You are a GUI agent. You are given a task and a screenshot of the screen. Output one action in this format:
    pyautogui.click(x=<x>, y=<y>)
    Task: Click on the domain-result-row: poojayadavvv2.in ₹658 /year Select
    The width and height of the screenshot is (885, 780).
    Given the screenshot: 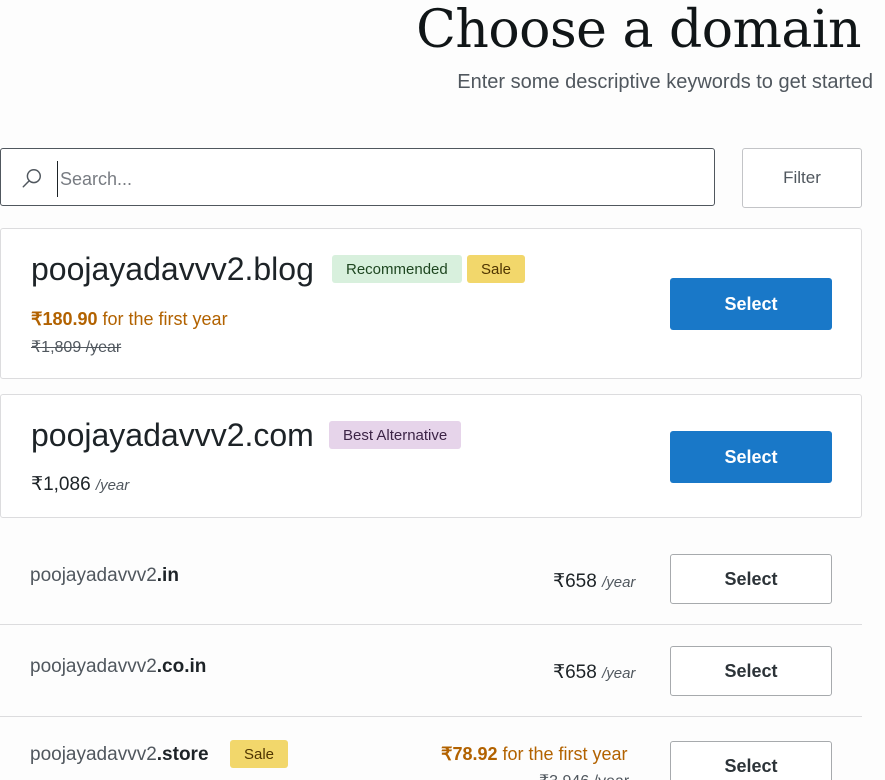 What is the action you would take?
    pyautogui.click(x=431, y=579)
    